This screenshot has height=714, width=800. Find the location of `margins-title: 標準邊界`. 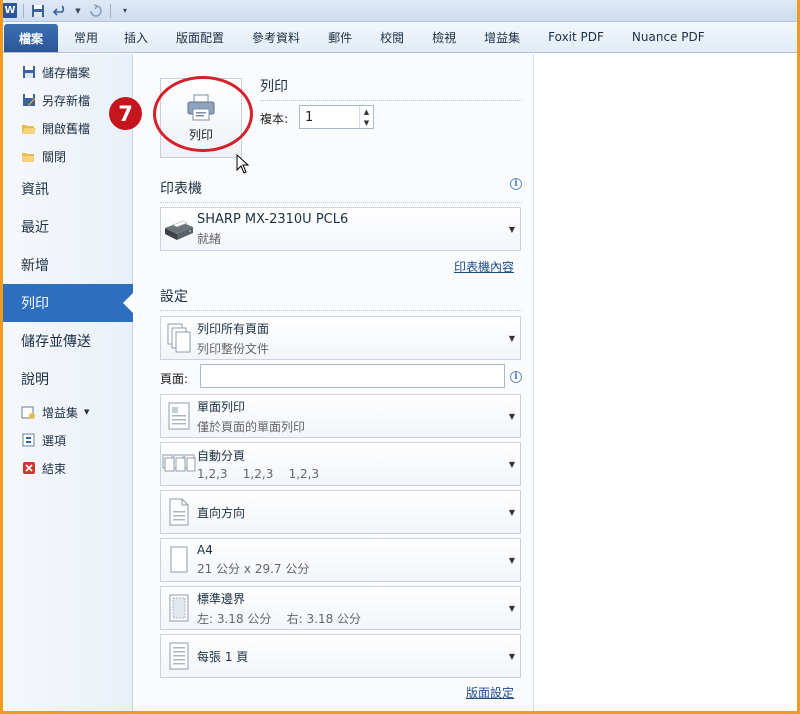

margins-title: 標準邊界 is located at coordinates (221, 598).